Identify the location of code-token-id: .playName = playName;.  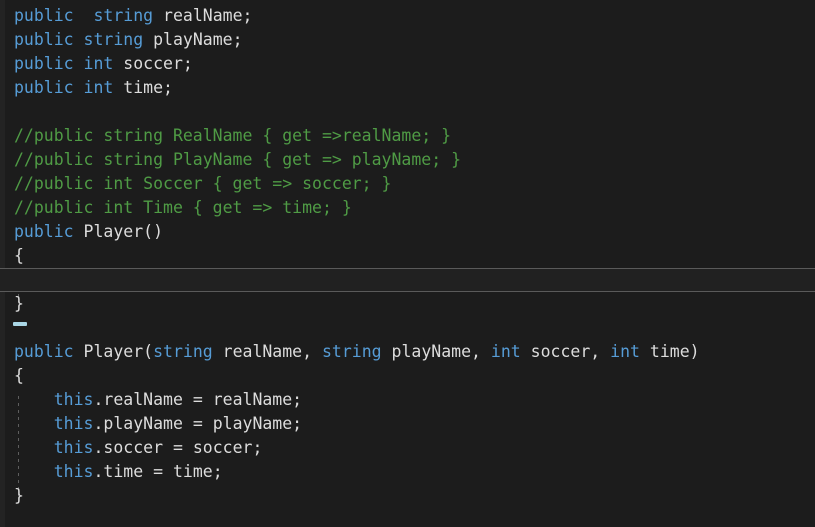
(198, 423).